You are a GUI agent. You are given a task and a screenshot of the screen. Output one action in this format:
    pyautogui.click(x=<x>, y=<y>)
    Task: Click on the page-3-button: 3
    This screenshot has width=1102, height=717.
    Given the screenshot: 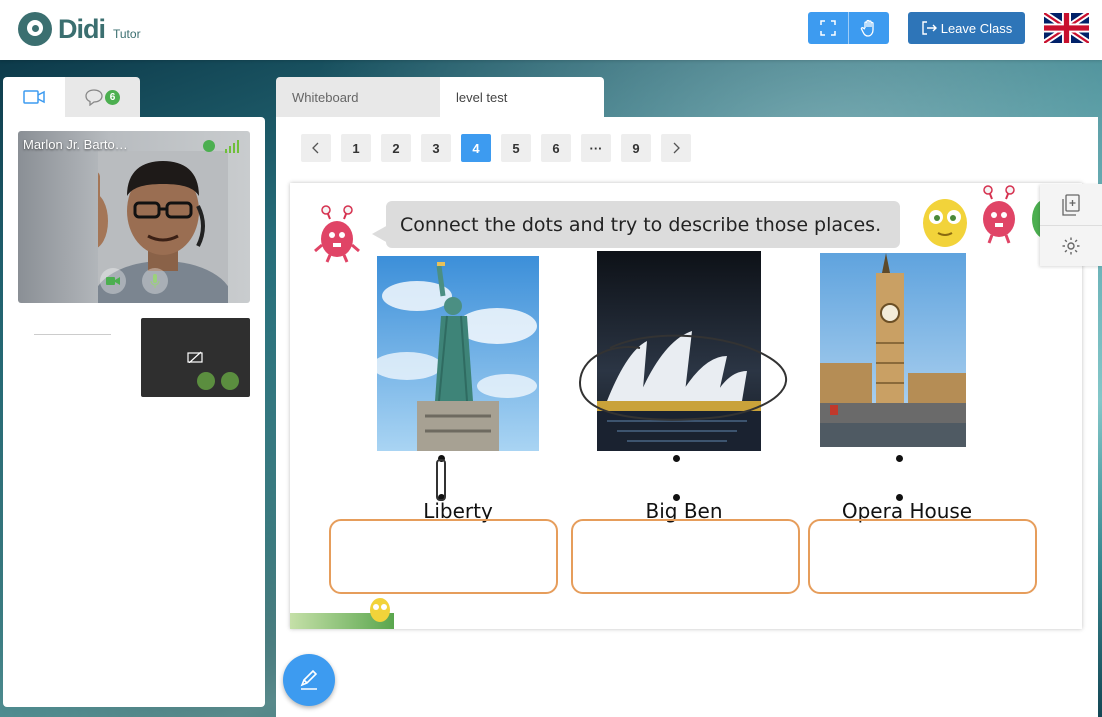 What is the action you would take?
    pyautogui.click(x=436, y=148)
    